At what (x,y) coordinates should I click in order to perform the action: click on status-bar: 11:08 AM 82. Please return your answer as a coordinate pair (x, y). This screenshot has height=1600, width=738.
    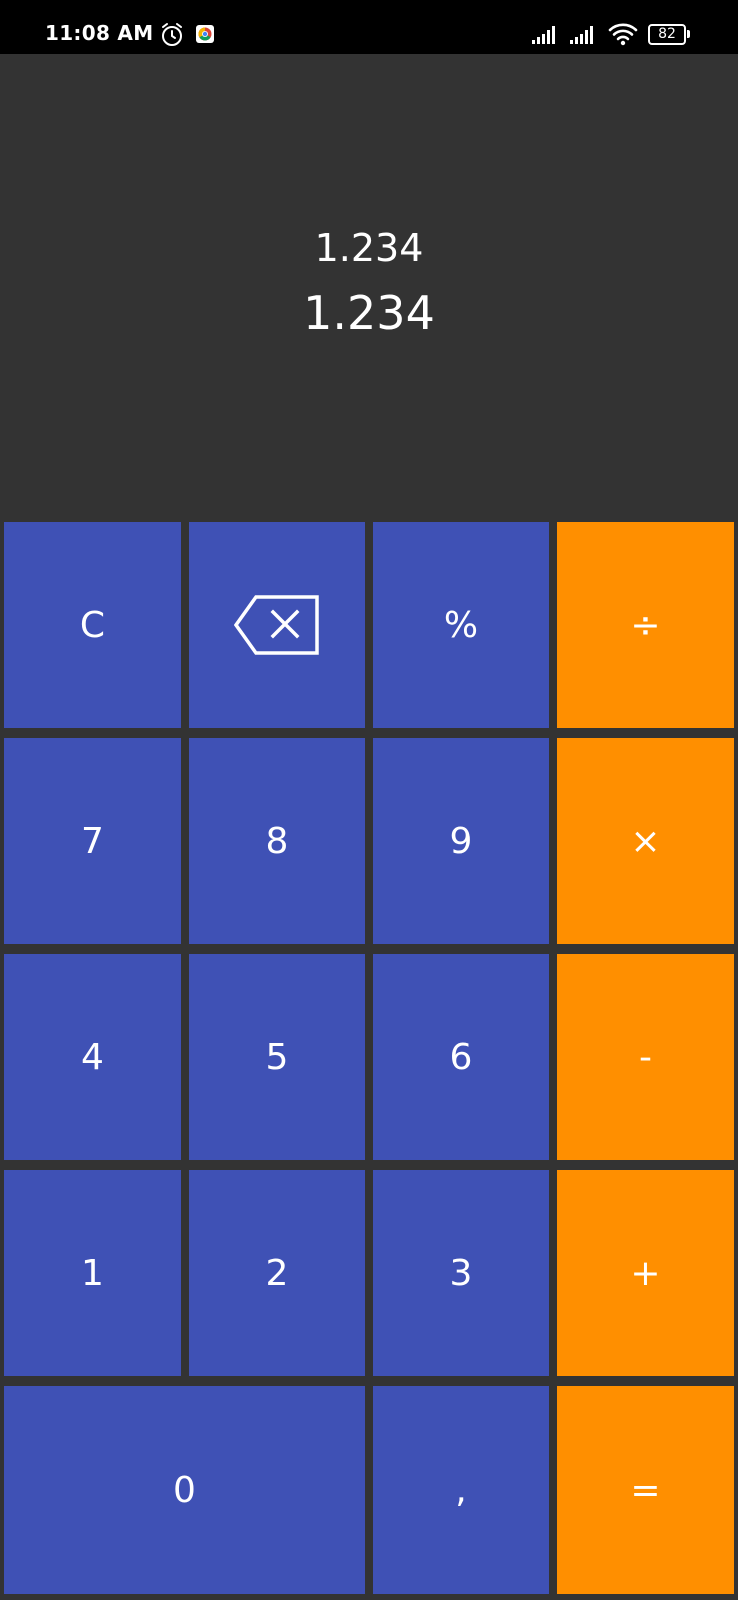
    Looking at the image, I should click on (369, 27).